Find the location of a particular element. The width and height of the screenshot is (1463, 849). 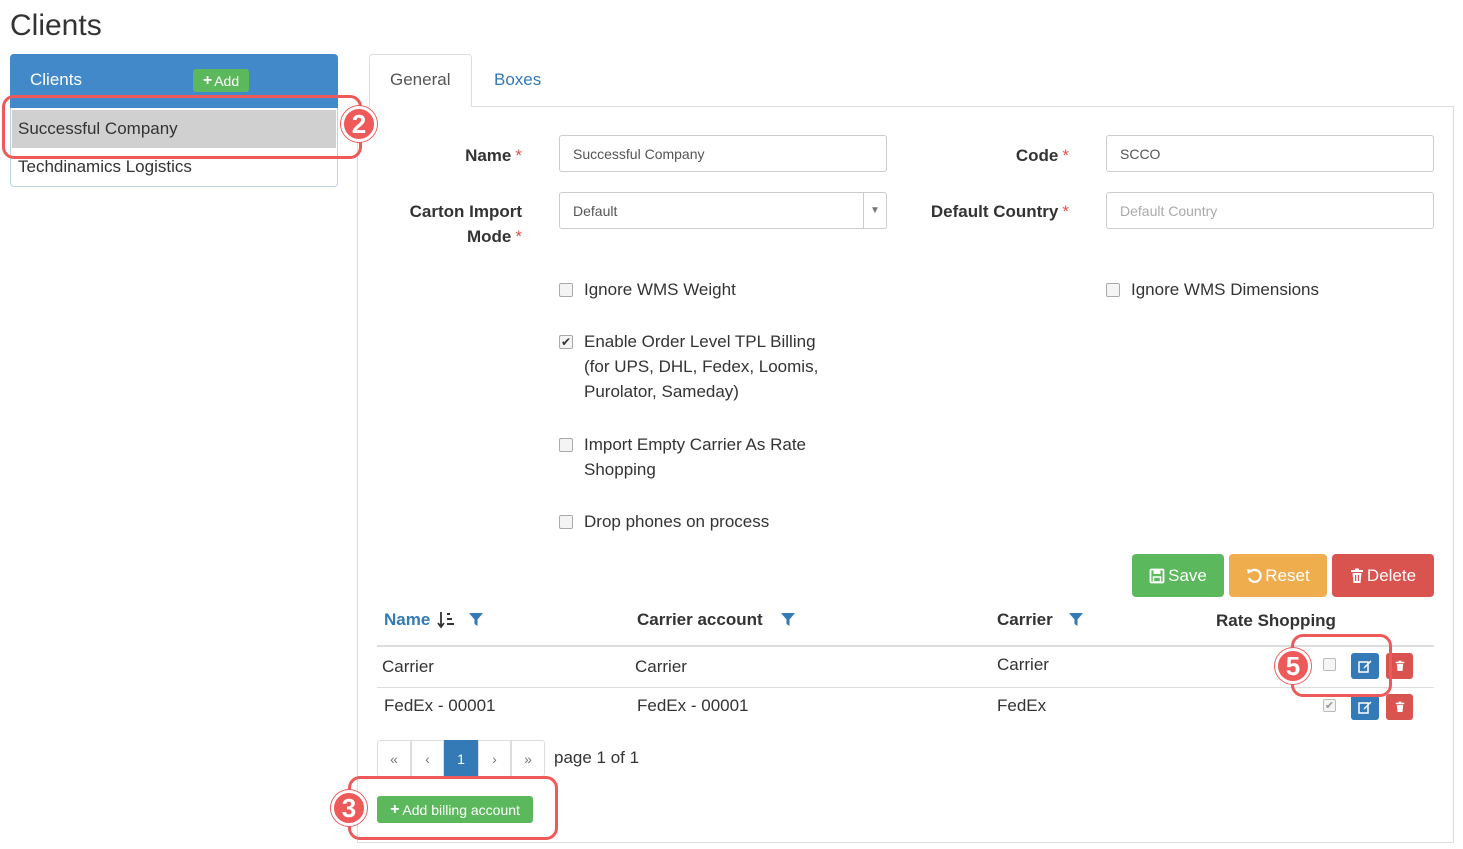

edit-button is located at coordinates (1365, 707).